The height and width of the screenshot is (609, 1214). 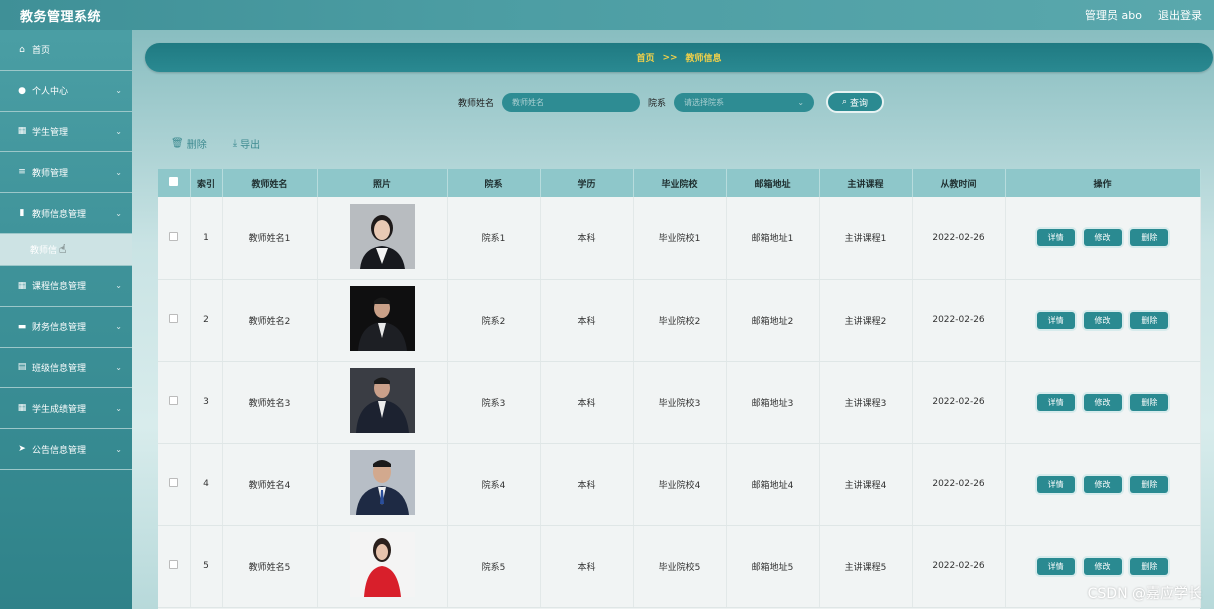 I want to click on cell-course: 主讲课程2, so click(x=866, y=320).